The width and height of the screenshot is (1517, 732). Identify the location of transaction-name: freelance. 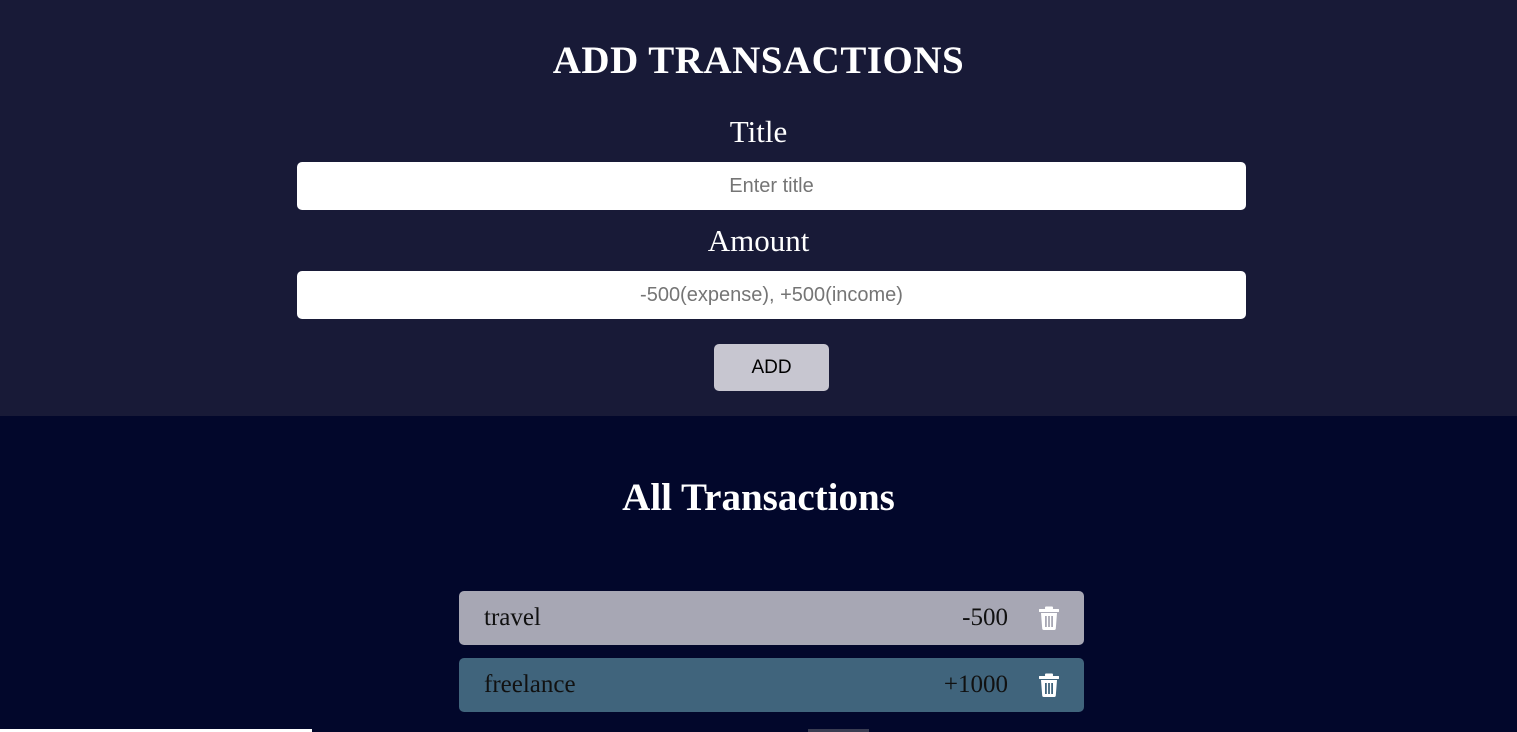
(530, 684).